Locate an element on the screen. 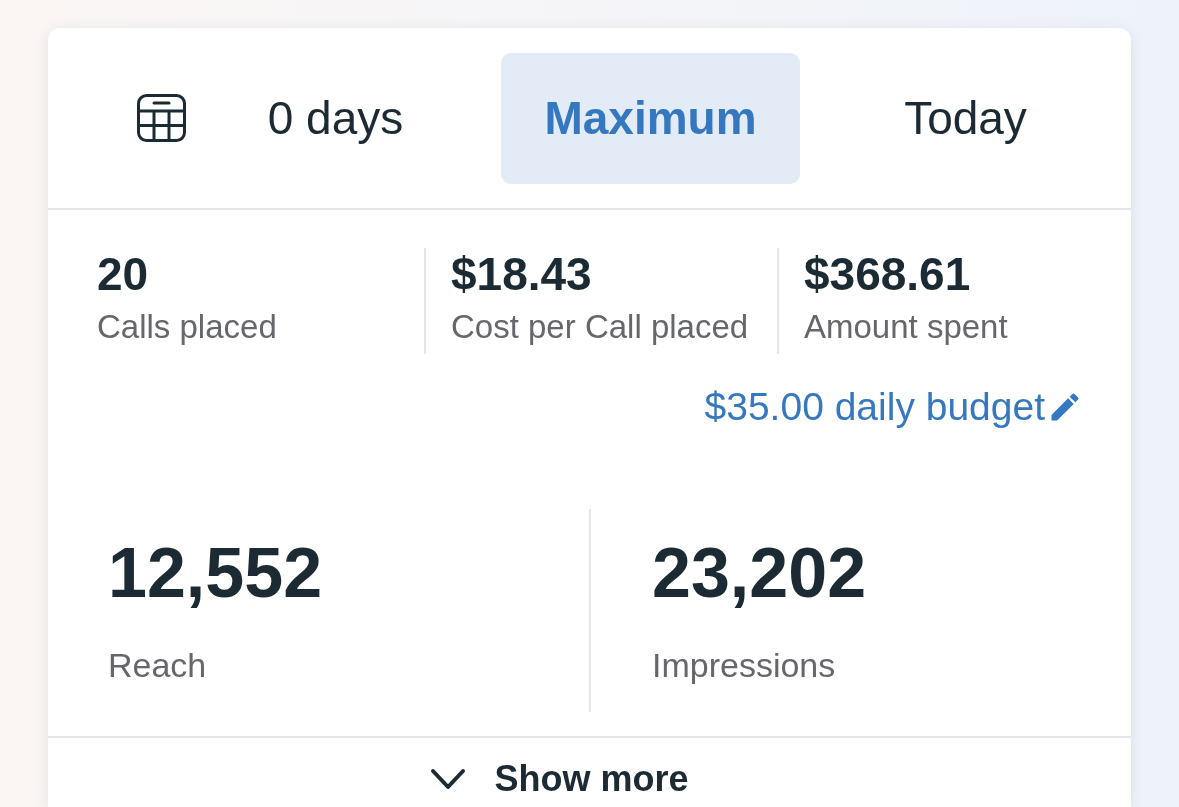 Image resolution: width=1179 pixels, height=807 pixels. chevron-down-icon is located at coordinates (448, 779).